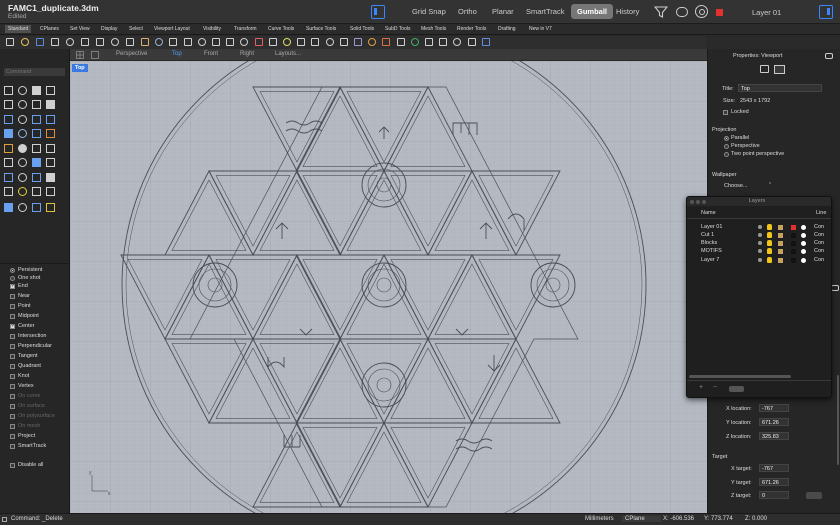 This screenshot has width=840, height=525. What do you see at coordinates (95, 55) in the screenshot?
I see `viewport-single-icon` at bounding box center [95, 55].